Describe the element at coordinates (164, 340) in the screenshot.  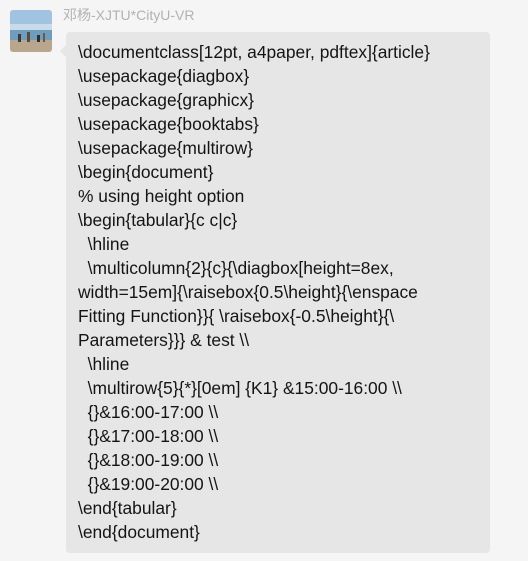
I see `message-line: Parameters}}} & test \\` at that location.